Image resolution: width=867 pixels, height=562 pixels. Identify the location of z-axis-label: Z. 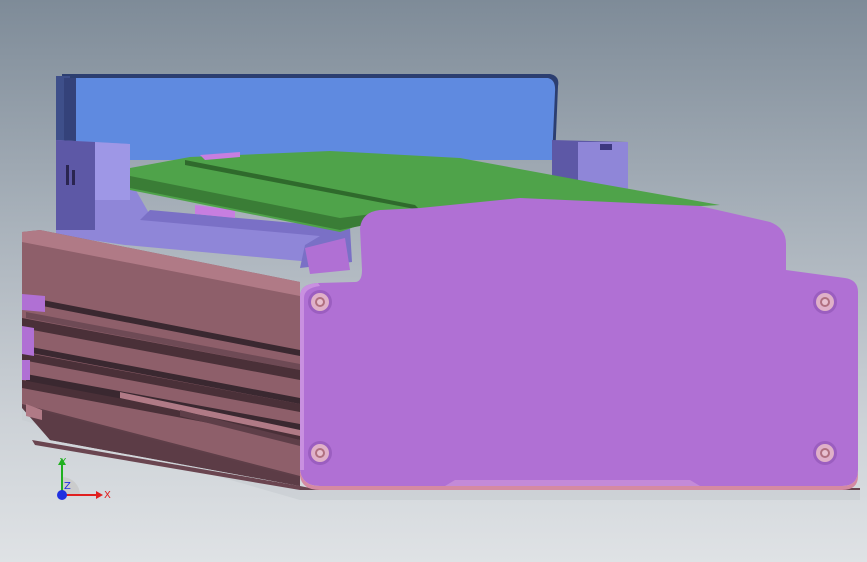
(67, 486).